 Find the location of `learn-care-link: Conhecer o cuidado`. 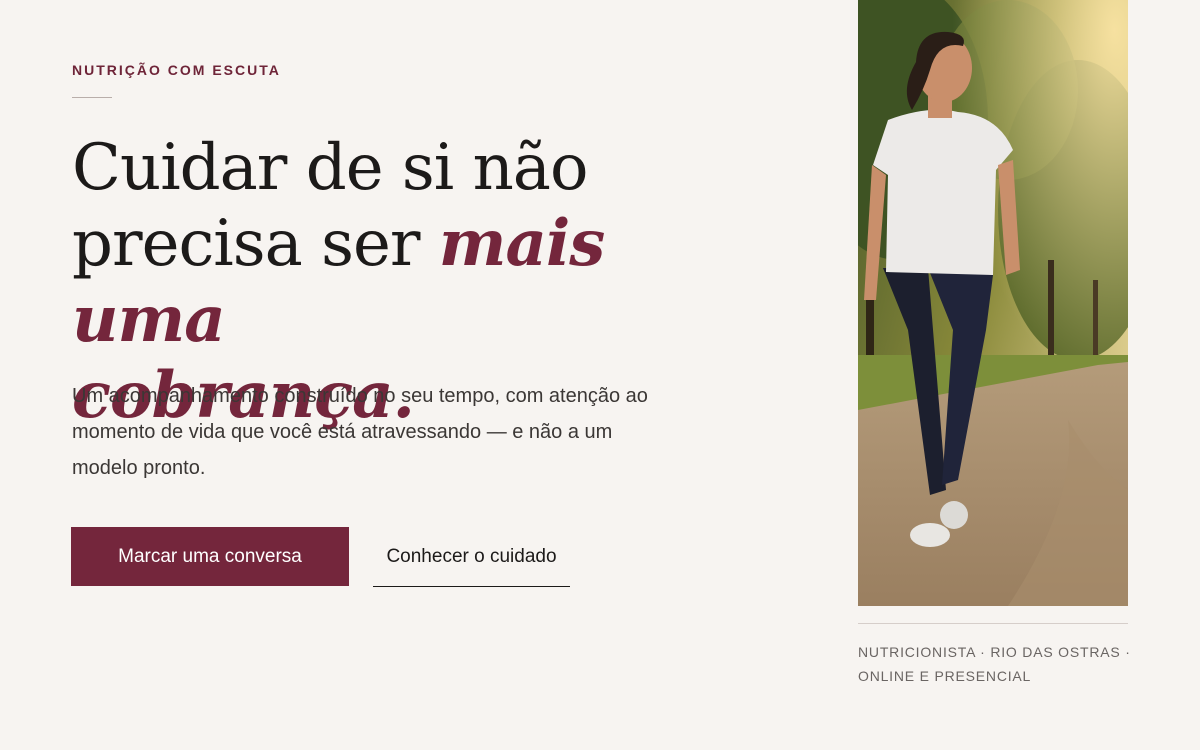

learn-care-link: Conhecer o cuidado is located at coordinates (471, 557).